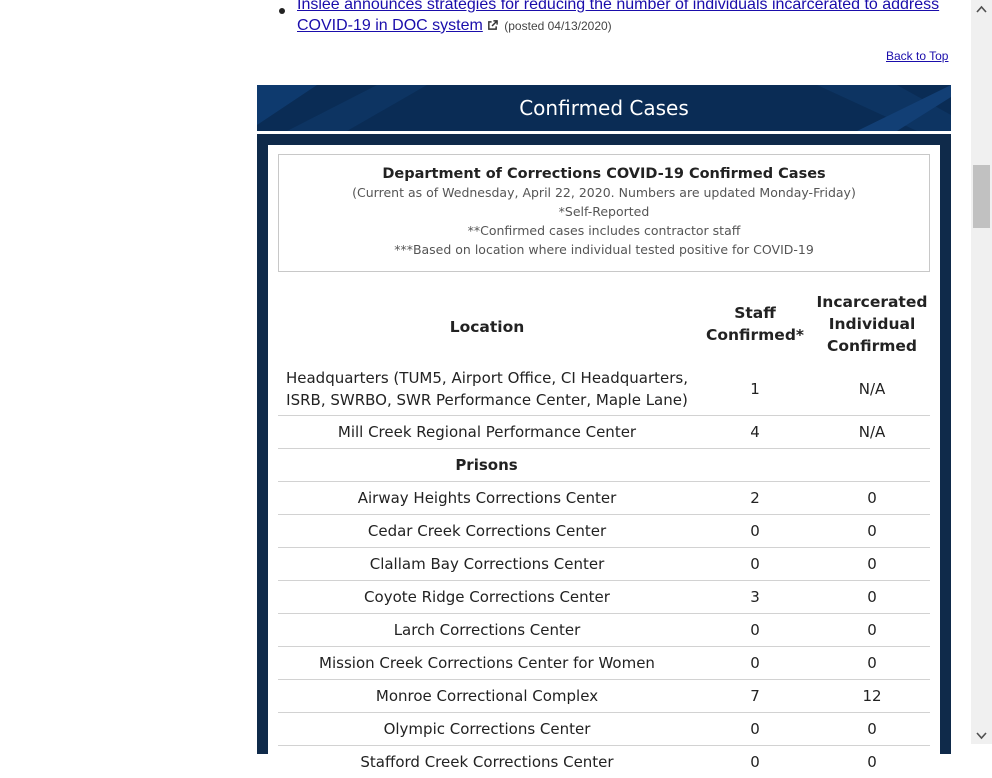 The image size is (992, 778). Describe the element at coordinates (755, 597) in the screenshot. I see `cell-staff: 3` at that location.